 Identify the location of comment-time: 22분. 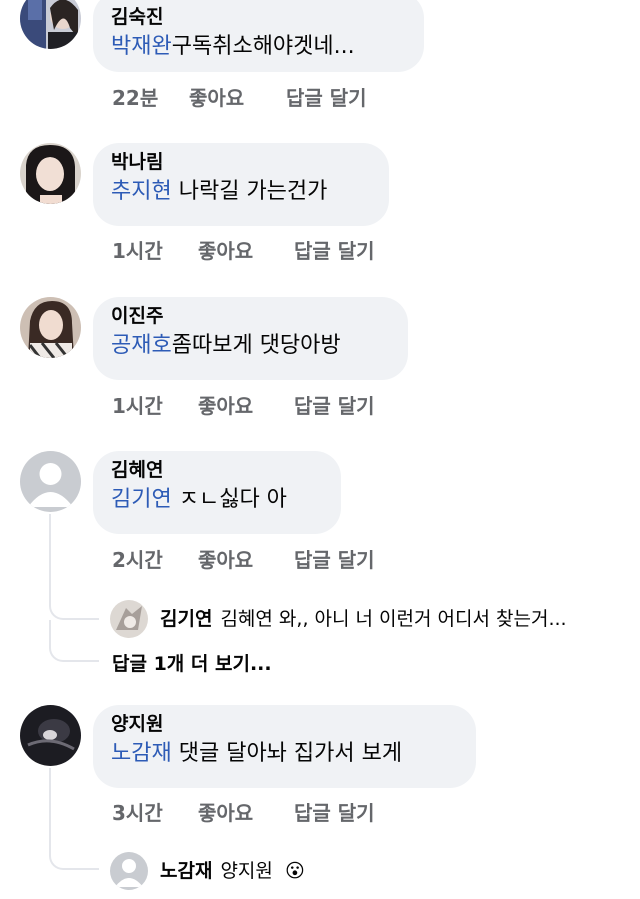
(135, 98).